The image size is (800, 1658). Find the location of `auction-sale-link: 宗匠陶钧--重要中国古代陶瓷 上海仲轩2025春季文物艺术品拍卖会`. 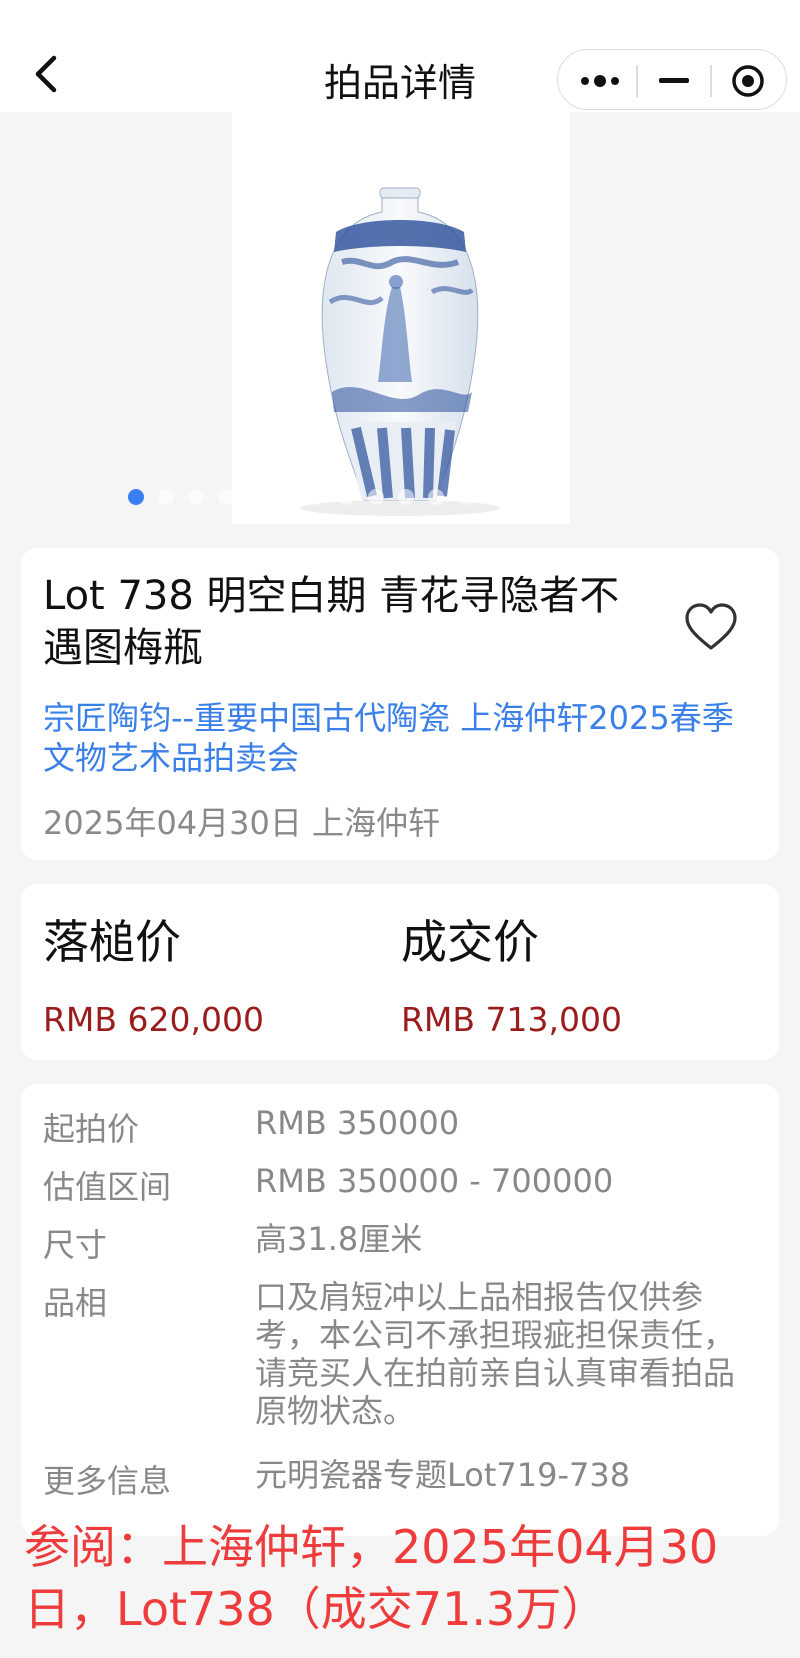

auction-sale-link: 宗匠陶钧--重要中国古代陶瓷 上海仲轩2025春季文物艺术品拍卖会 is located at coordinates (403, 738).